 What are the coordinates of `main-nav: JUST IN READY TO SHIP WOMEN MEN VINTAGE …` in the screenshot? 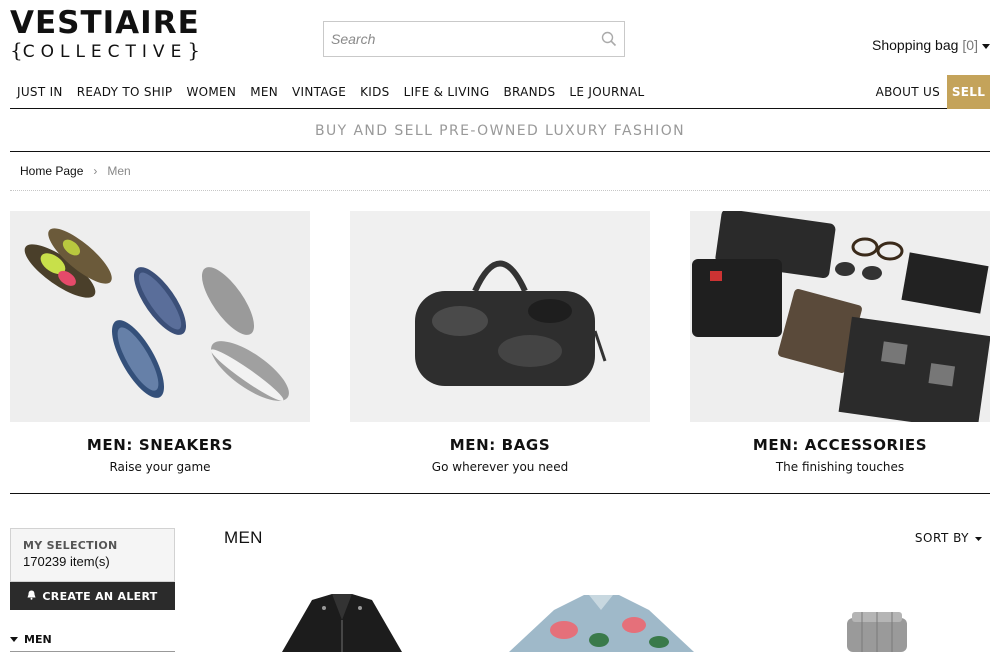 It's located at (500, 91).